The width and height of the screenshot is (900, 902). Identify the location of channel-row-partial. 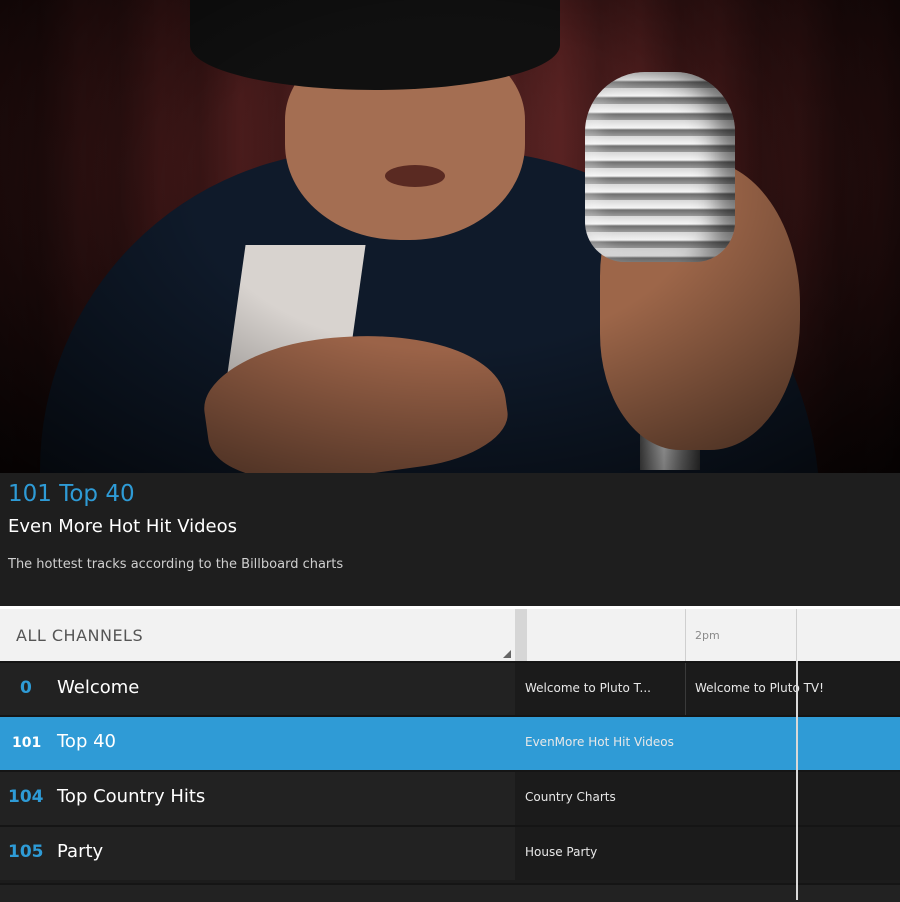
(450, 892).